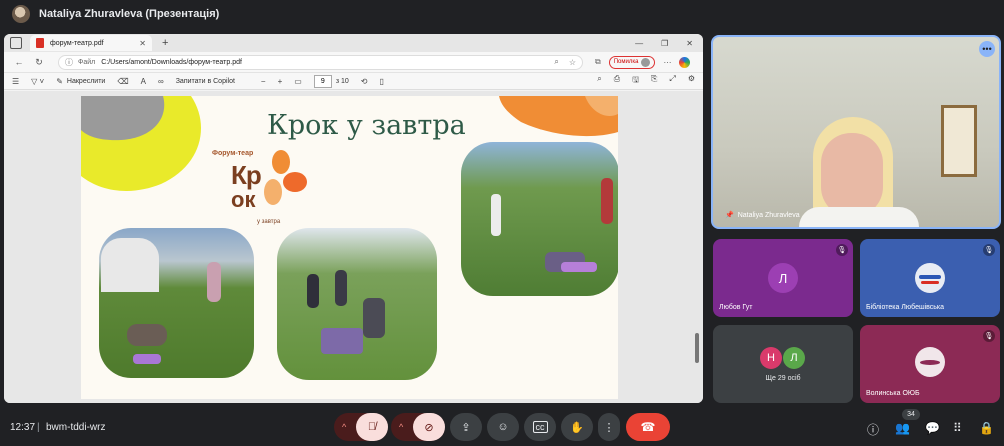 Image resolution: width=1004 pixels, height=446 pixels. What do you see at coordinates (598, 62) in the screenshot?
I see `collections-icon: ⧉` at bounding box center [598, 62].